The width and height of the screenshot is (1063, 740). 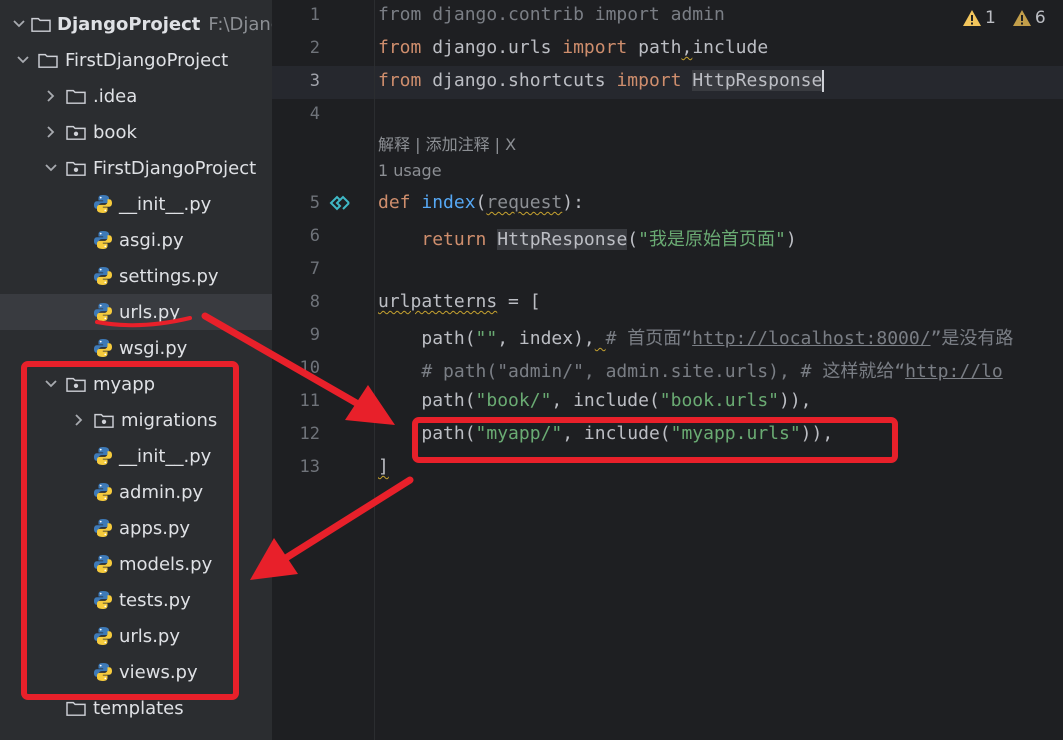 I want to click on tree-item: asgi.py, so click(x=136, y=240).